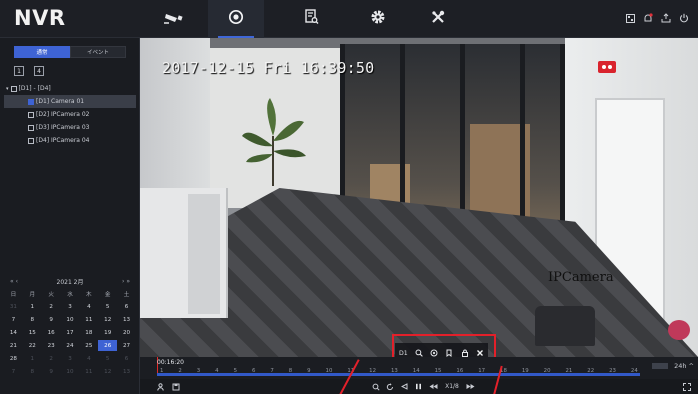  I want to click on tree-item-camera-01: [D1] Camera 01, so click(70, 101).